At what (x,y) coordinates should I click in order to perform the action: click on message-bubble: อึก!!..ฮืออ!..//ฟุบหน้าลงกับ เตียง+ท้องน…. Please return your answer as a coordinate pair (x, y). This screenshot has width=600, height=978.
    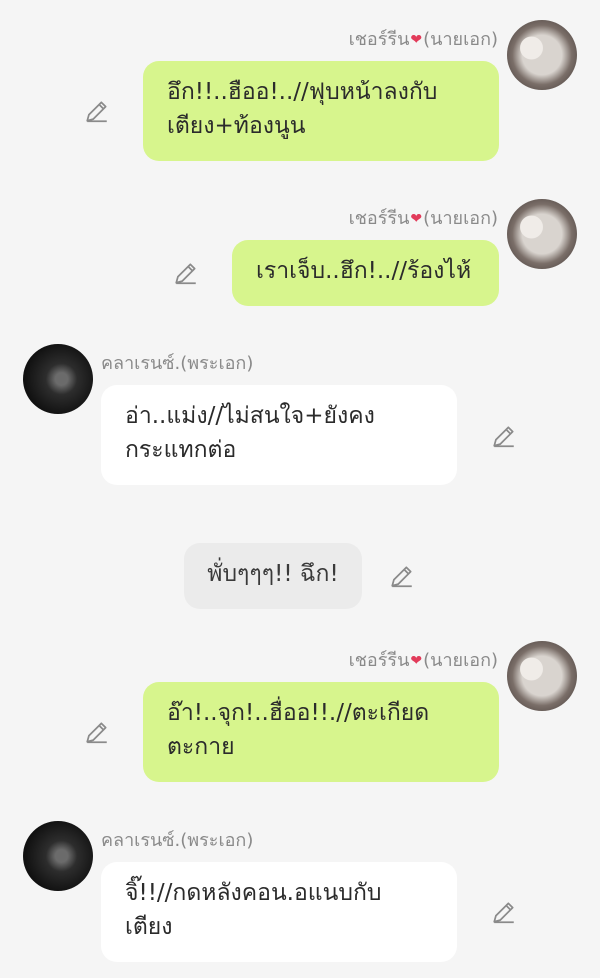
    Looking at the image, I should click on (321, 111).